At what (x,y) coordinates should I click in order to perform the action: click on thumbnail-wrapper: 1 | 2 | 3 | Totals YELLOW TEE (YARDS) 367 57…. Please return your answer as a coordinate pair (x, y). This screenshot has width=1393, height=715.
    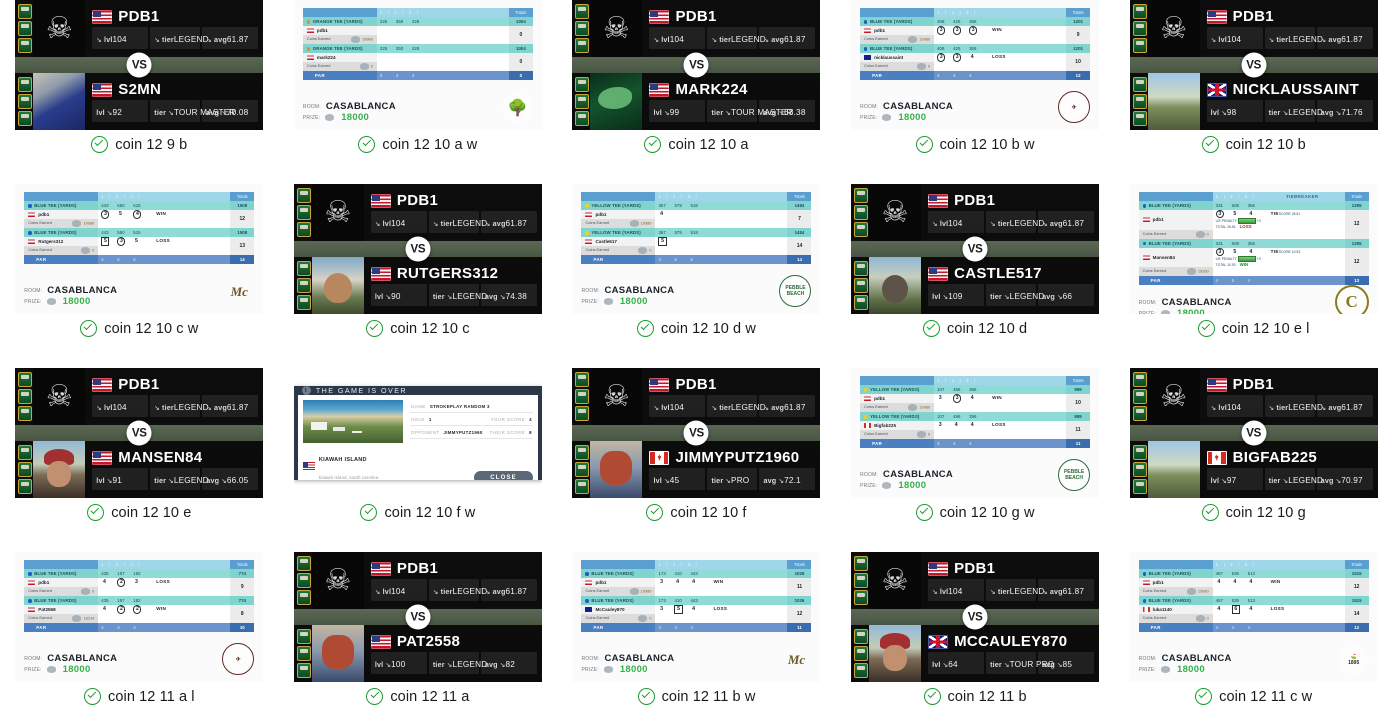
    Looking at the image, I should click on (696, 249).